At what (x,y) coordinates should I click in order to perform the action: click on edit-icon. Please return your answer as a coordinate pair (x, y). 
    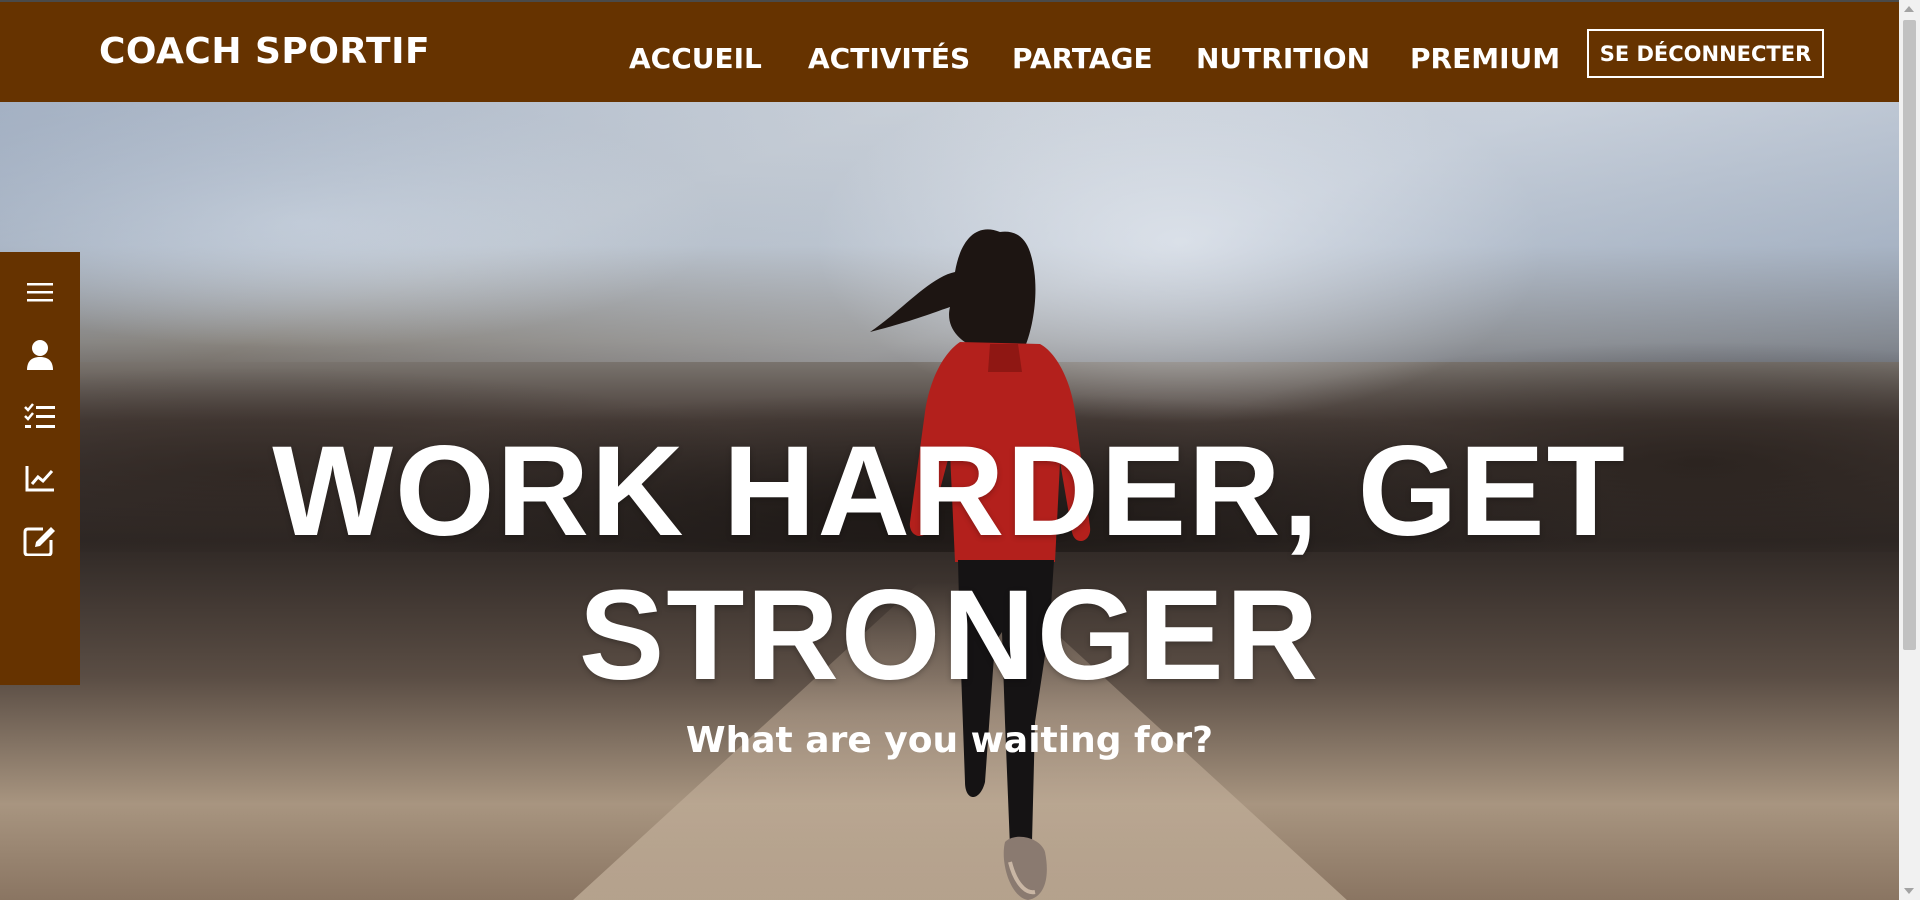
    Looking at the image, I should click on (39, 541).